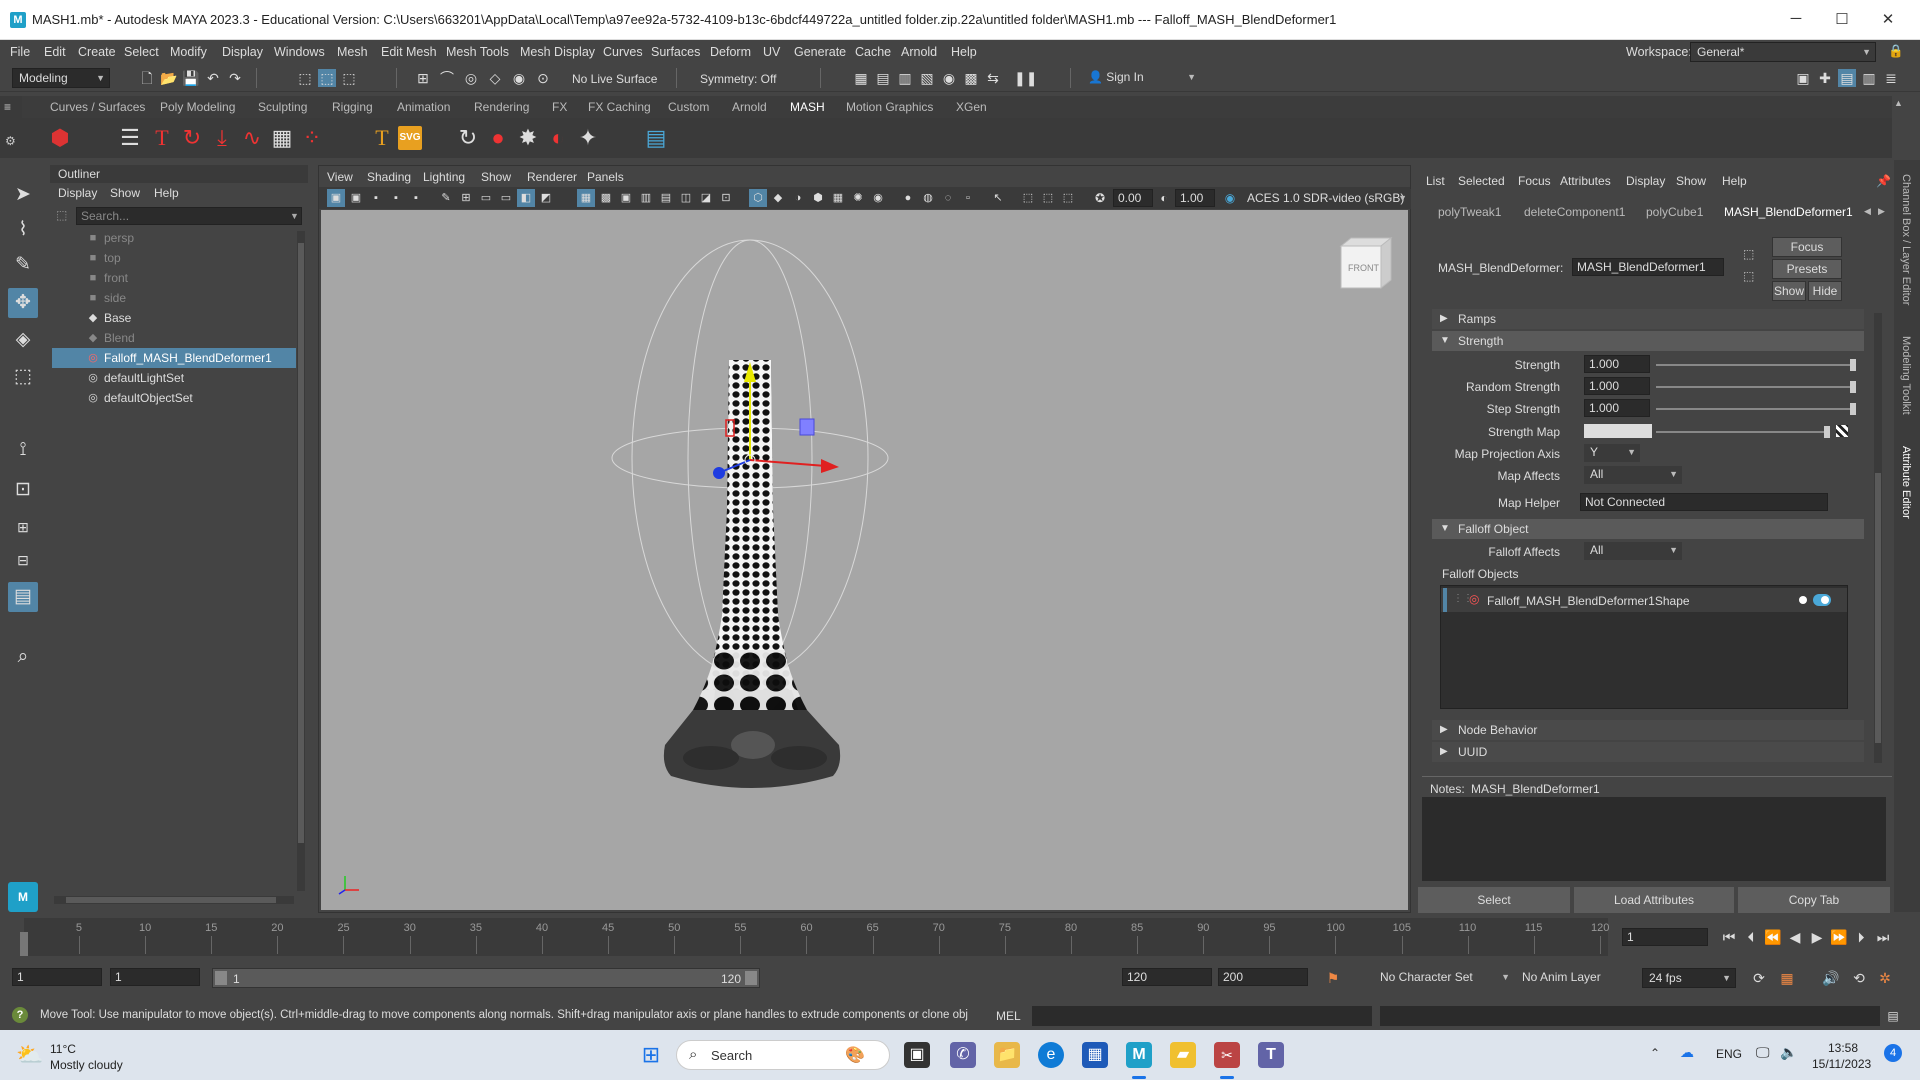 This screenshot has width=1920, height=1080. What do you see at coordinates (964, 52) in the screenshot?
I see `menu-help: Help` at bounding box center [964, 52].